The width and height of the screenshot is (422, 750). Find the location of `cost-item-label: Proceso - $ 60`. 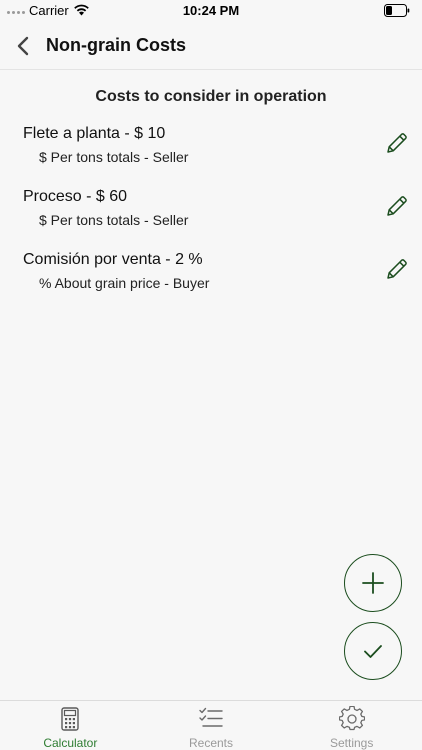

cost-item-label: Proceso - $ 60 is located at coordinates (75, 196).